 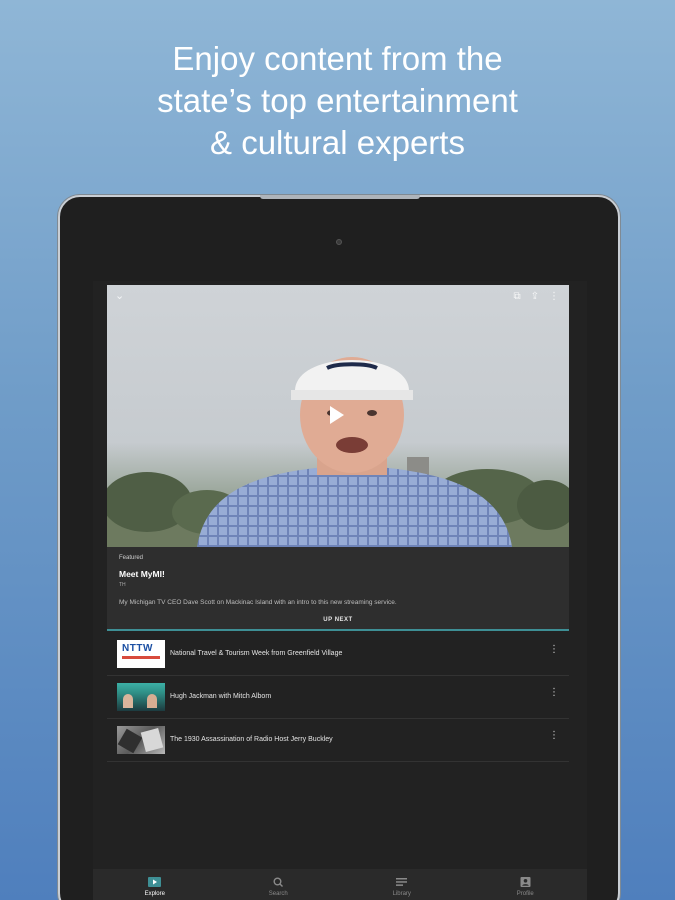 What do you see at coordinates (354, 452) in the screenshot?
I see `video-person` at bounding box center [354, 452].